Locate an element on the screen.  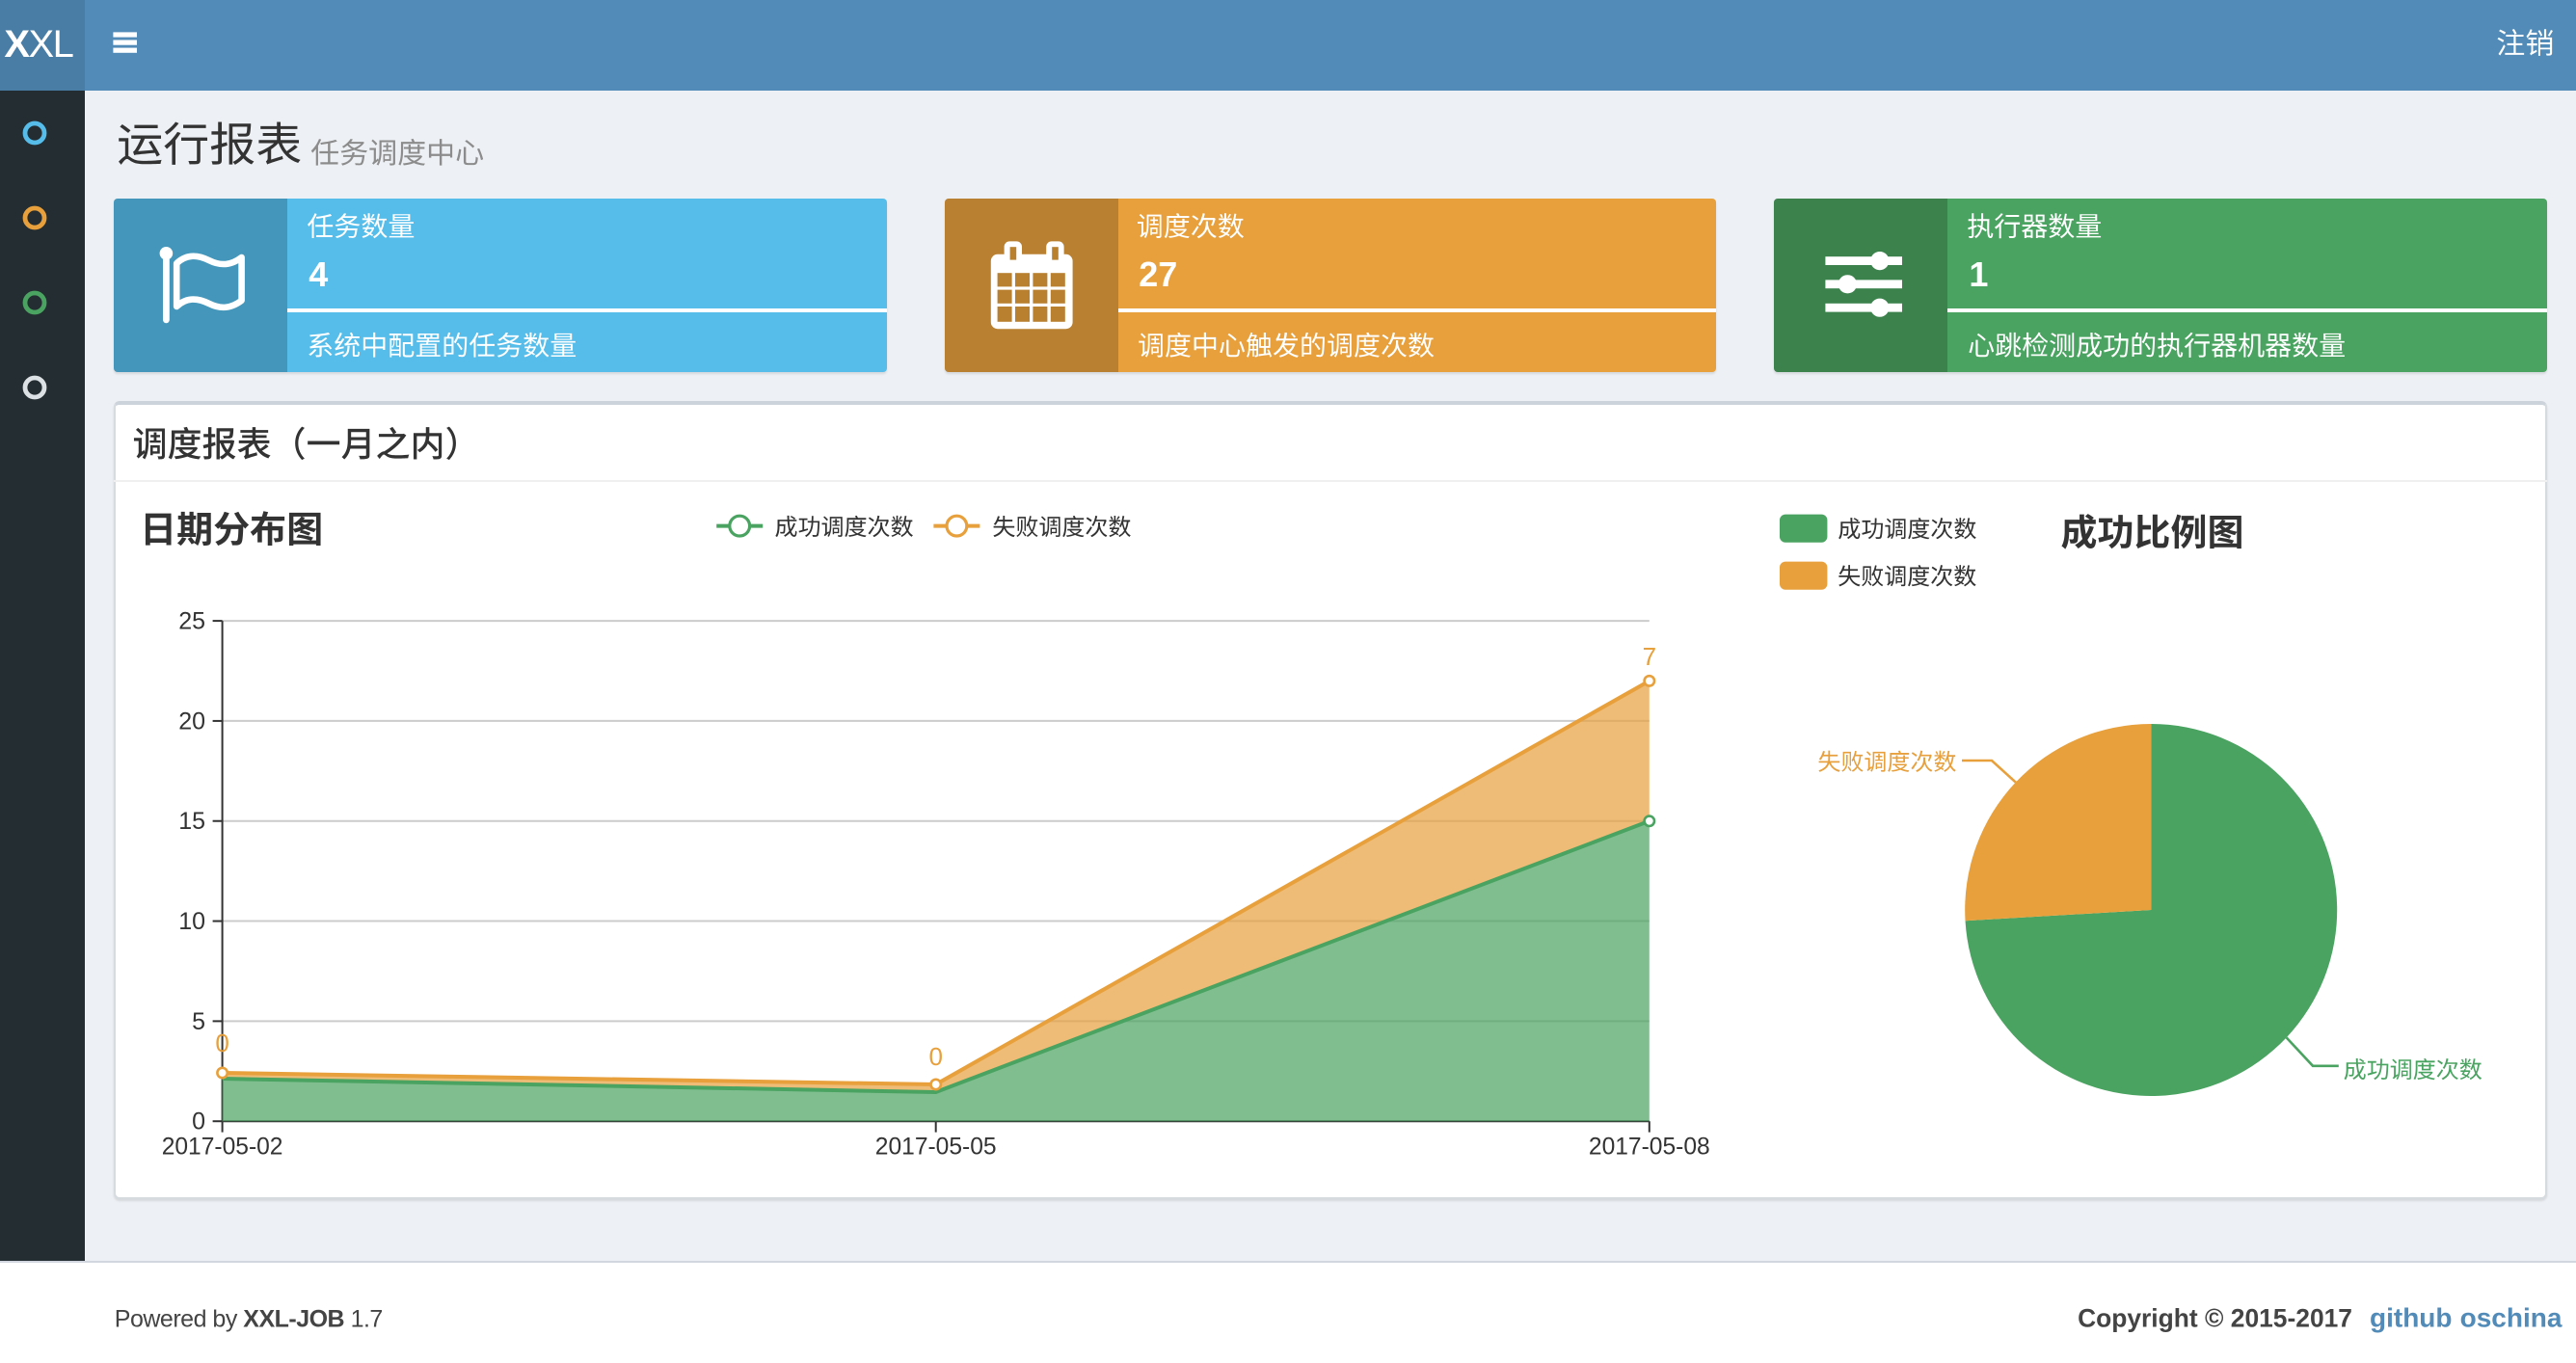
svg-text: oschina is located at coordinates (2512, 1318).